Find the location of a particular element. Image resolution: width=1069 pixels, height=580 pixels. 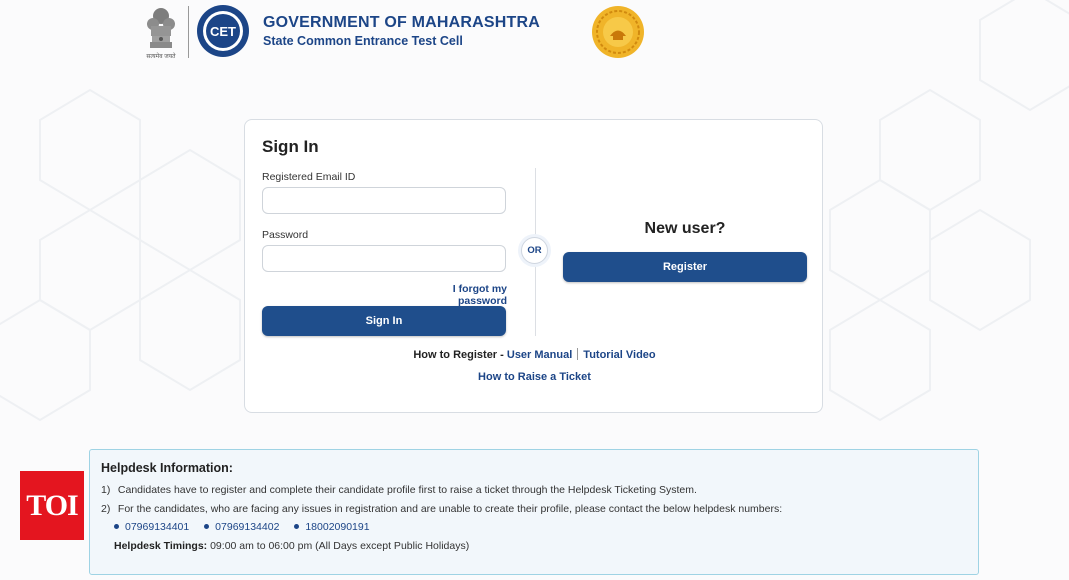

header-divider is located at coordinates (188, 32).